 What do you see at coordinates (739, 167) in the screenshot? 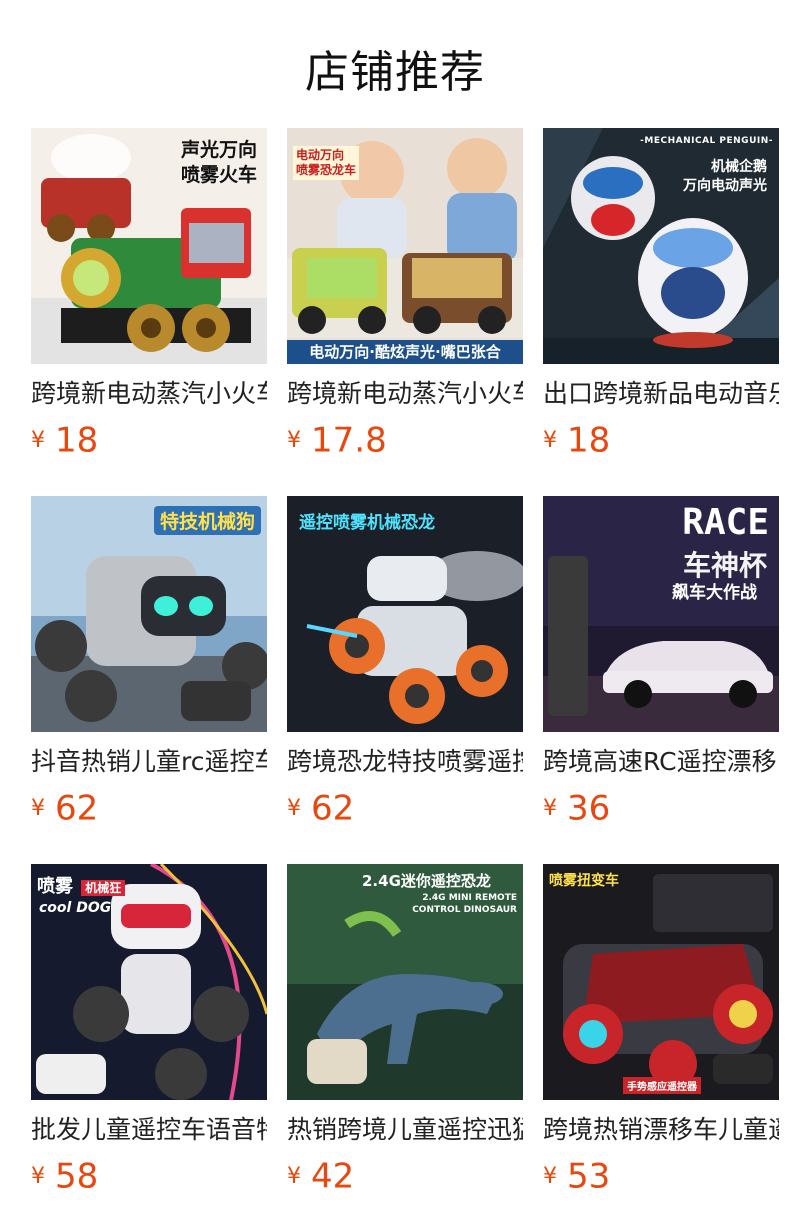
I see `image-caption: 机械企鹅` at bounding box center [739, 167].